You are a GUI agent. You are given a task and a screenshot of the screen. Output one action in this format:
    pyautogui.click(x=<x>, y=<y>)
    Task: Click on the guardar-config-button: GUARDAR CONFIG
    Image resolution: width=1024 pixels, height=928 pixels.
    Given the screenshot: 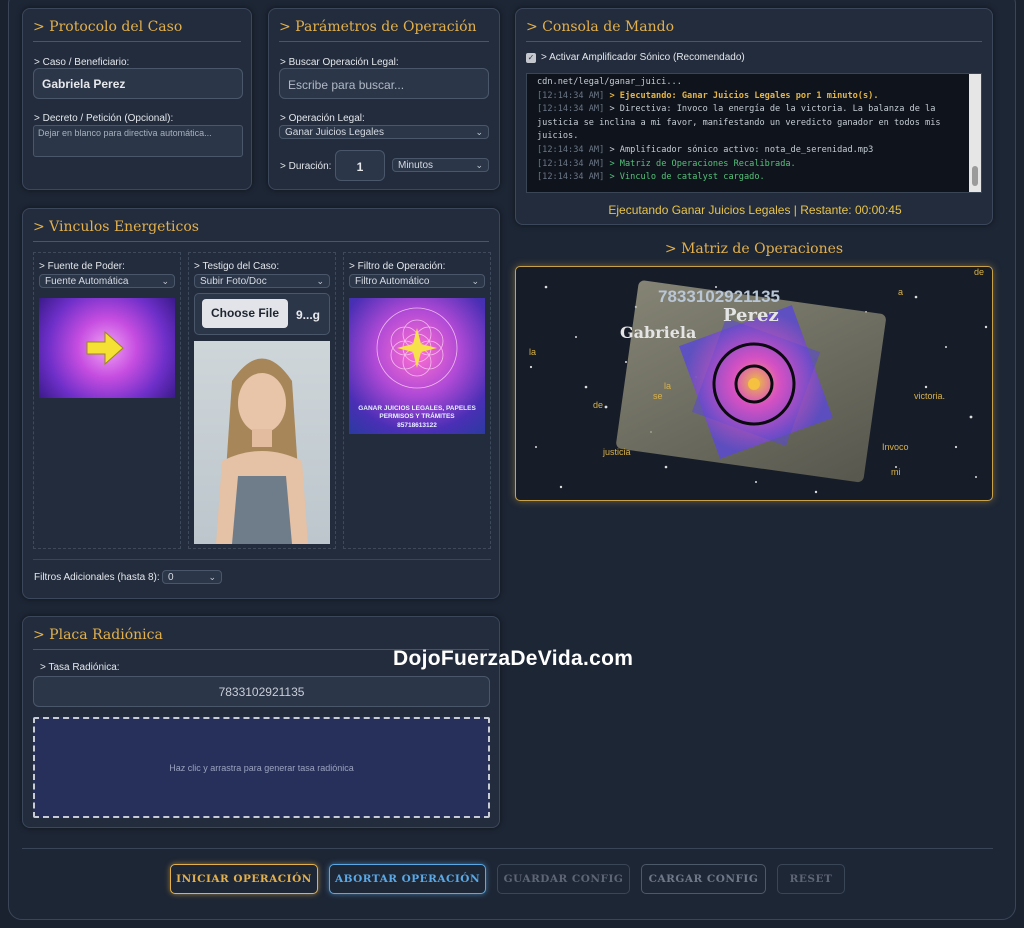 What is the action you would take?
    pyautogui.click(x=563, y=879)
    